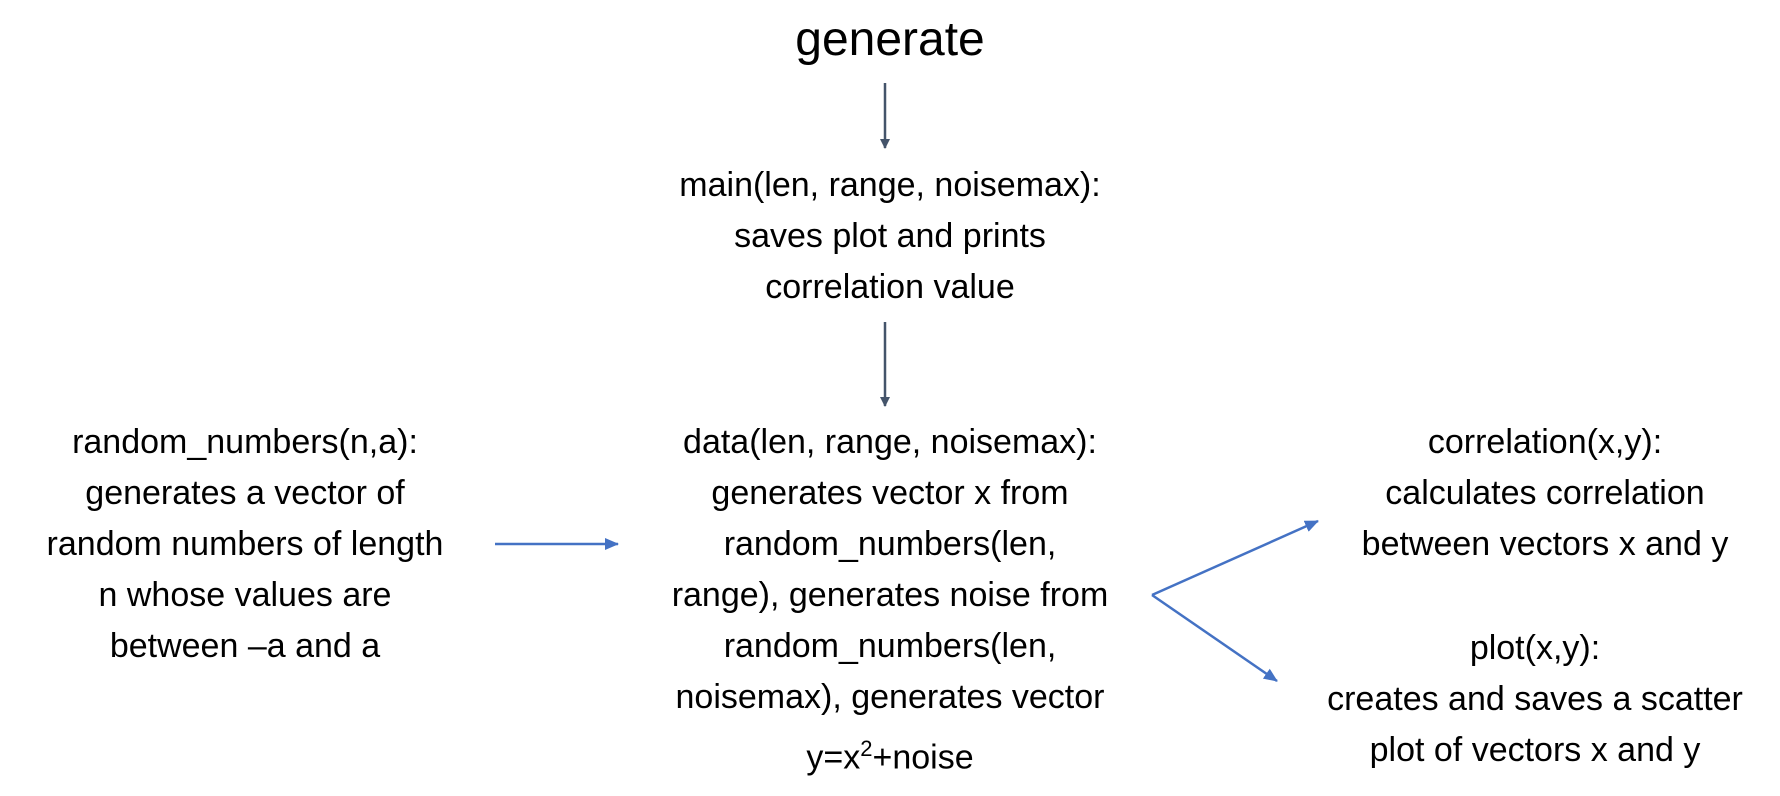 The width and height of the screenshot is (1780, 796). I want to click on random-numbers-node-line: between –a and a, so click(245, 646).